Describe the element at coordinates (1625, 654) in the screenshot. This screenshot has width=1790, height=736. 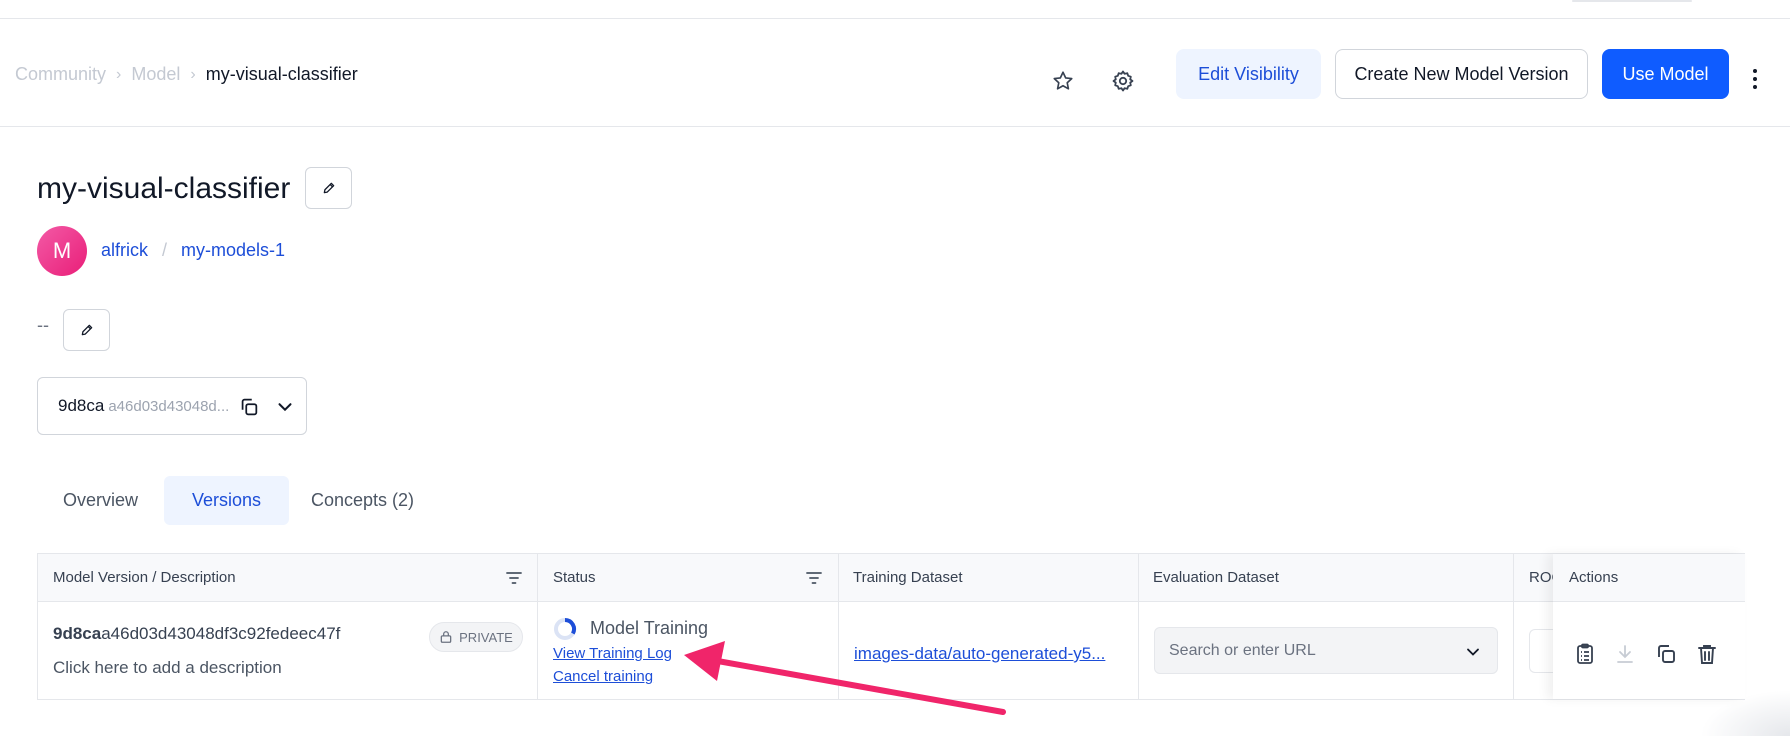
I see `download-icon` at that location.